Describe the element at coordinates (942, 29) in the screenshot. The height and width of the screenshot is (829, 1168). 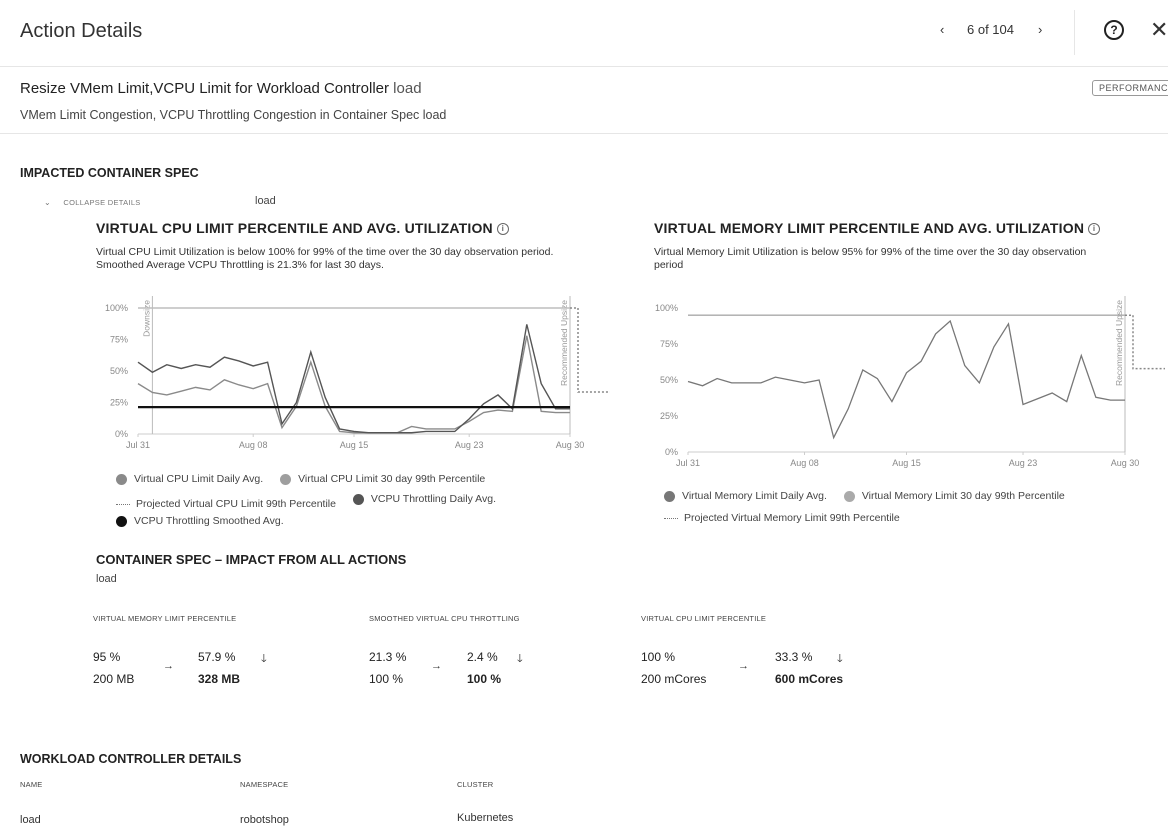
I see `prev-page-button: ‹` at that location.